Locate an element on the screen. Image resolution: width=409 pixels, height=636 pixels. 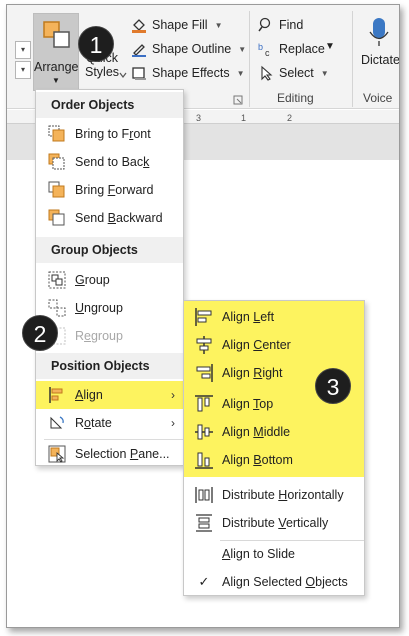
menu-item-label: Group is located at coordinates (92, 280).